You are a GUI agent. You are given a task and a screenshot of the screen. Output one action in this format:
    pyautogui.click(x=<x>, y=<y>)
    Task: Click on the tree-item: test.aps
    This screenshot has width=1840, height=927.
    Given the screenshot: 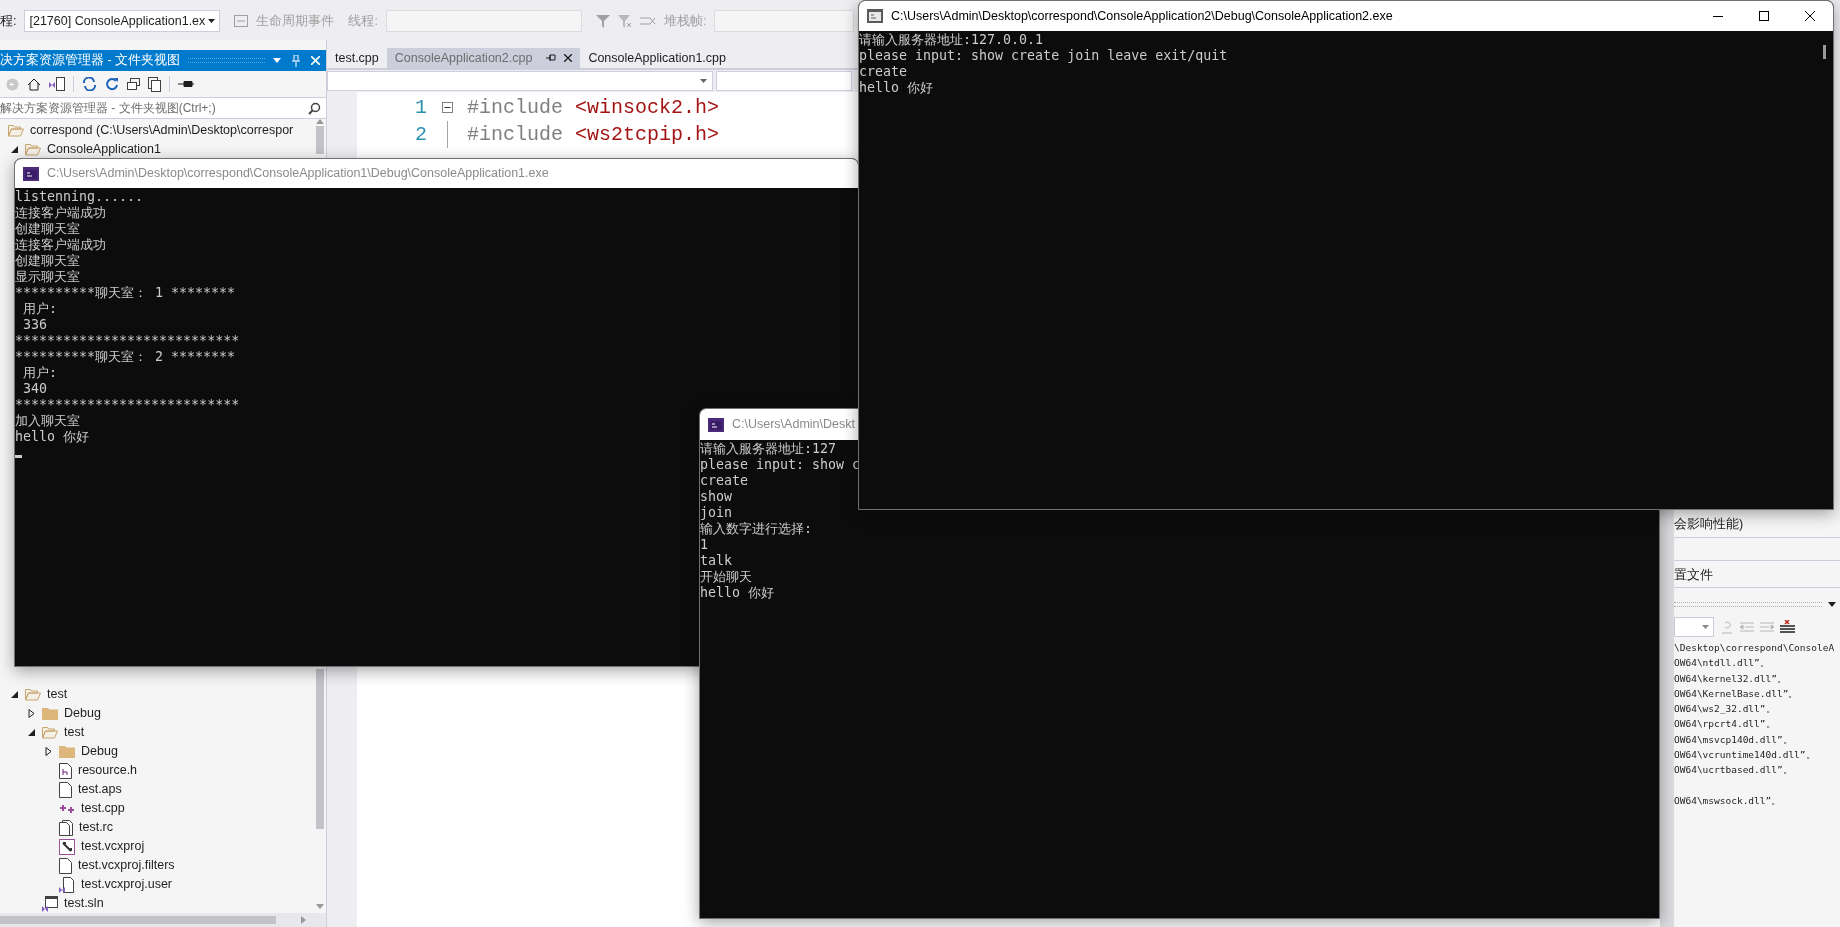 What is the action you would take?
    pyautogui.click(x=100, y=789)
    